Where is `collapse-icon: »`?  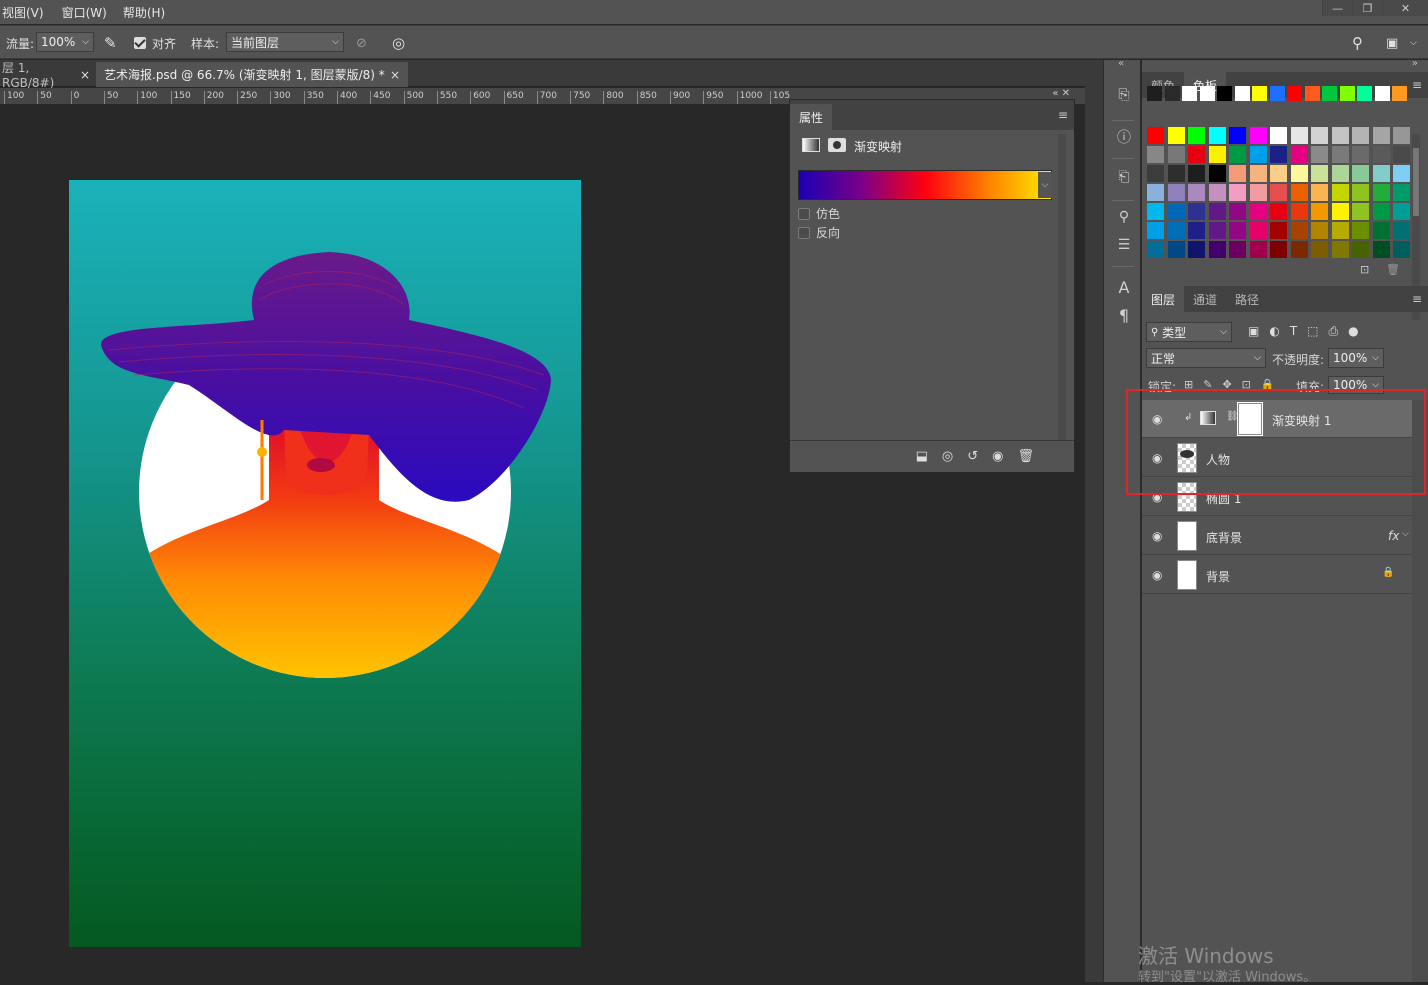
collapse-icon: » is located at coordinates (1415, 63).